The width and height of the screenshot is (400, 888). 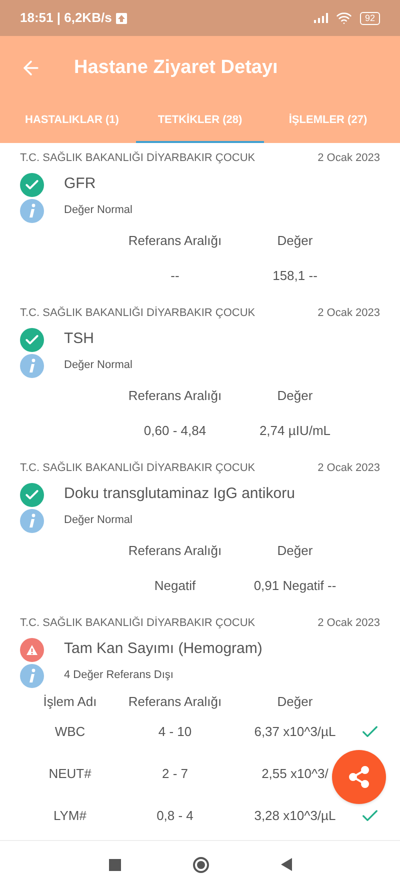 I want to click on test-note: 4 Değer Referans Dışı, so click(x=119, y=676).